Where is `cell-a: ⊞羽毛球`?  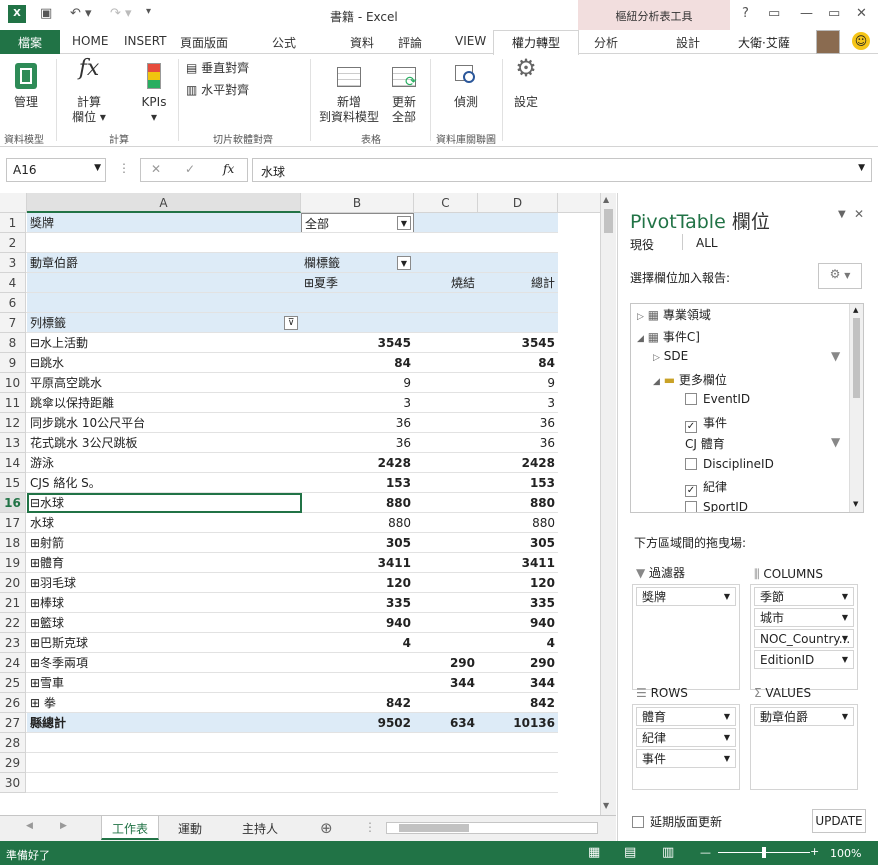
cell-a: ⊞羽毛球 is located at coordinates (164, 583).